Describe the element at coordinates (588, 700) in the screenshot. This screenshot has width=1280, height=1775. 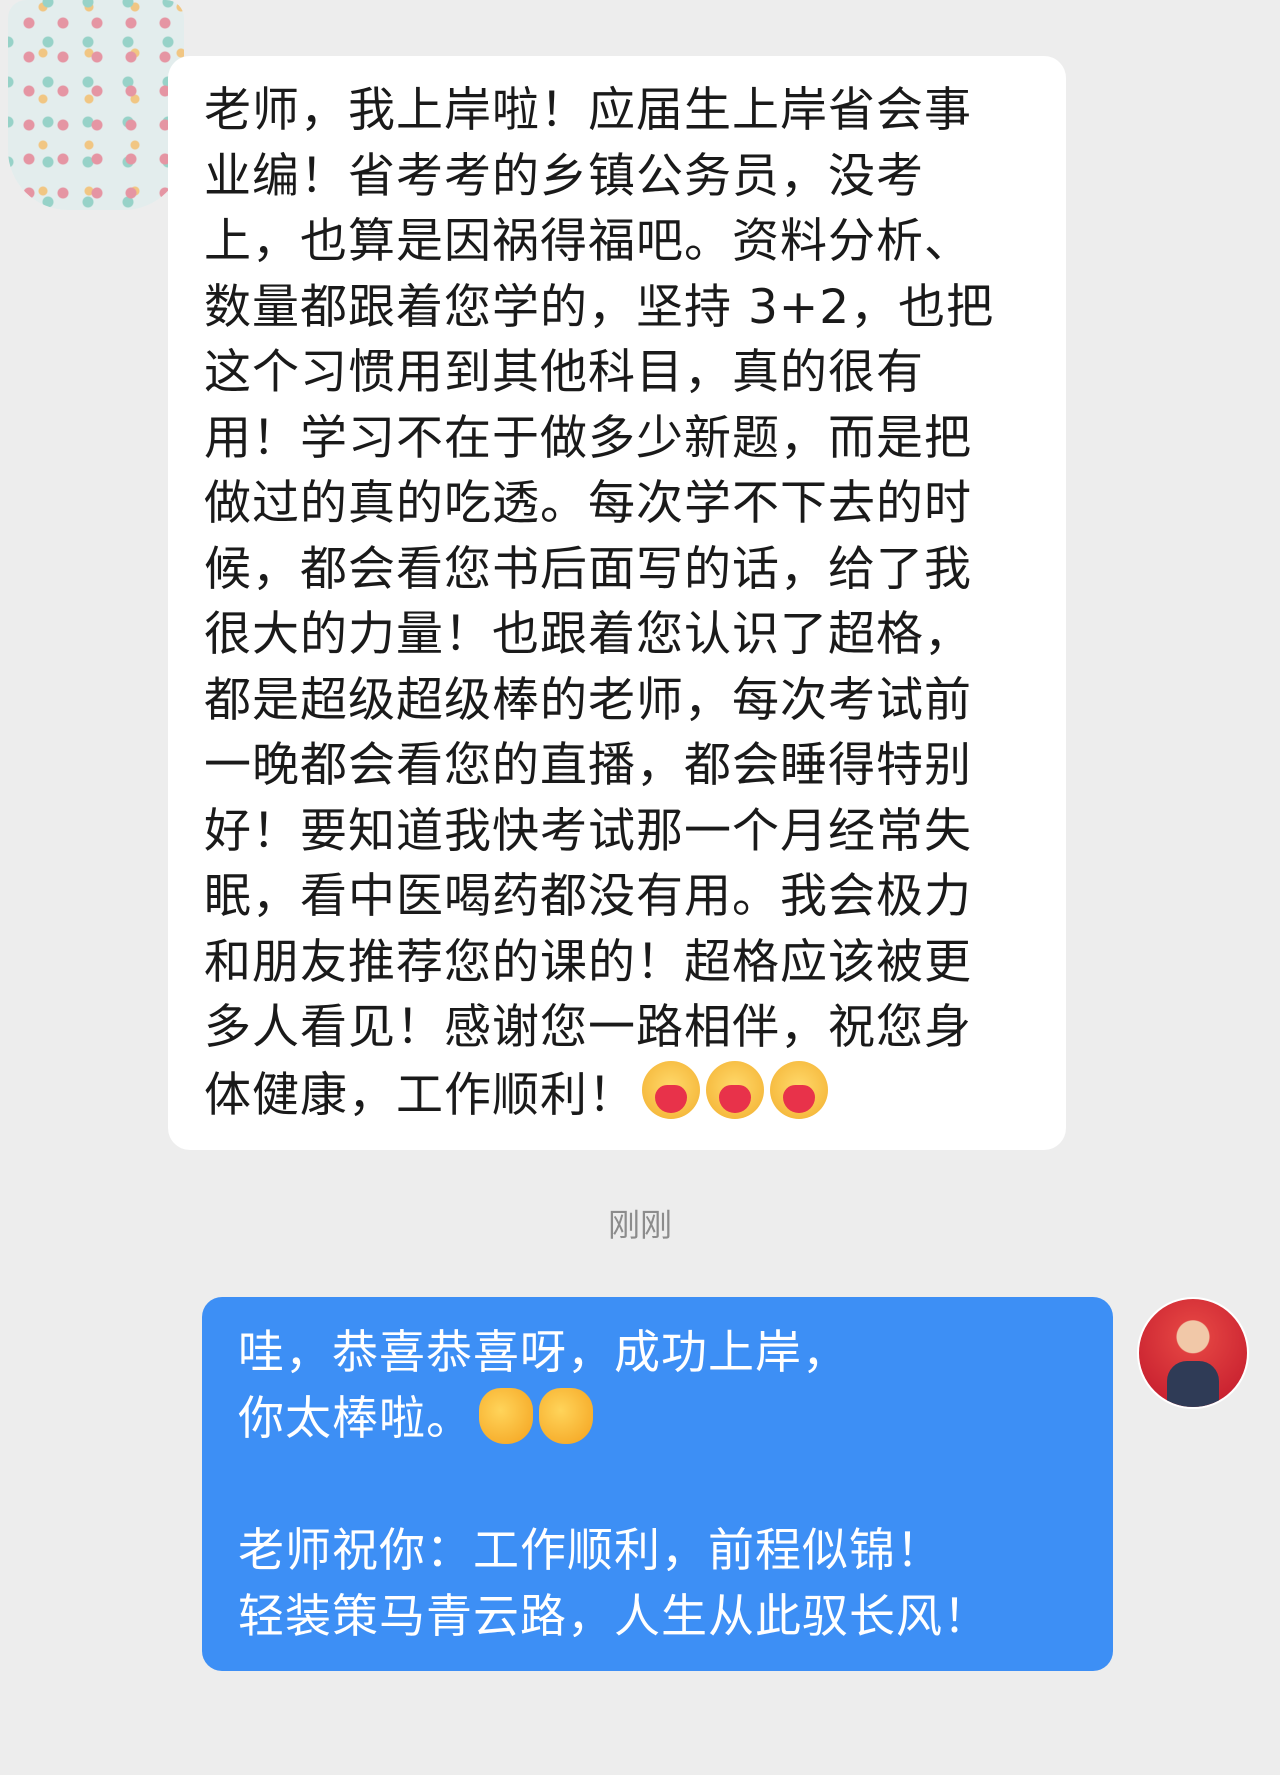
I see `message-line: 都是超级超级棒的老师，每次考试前` at that location.